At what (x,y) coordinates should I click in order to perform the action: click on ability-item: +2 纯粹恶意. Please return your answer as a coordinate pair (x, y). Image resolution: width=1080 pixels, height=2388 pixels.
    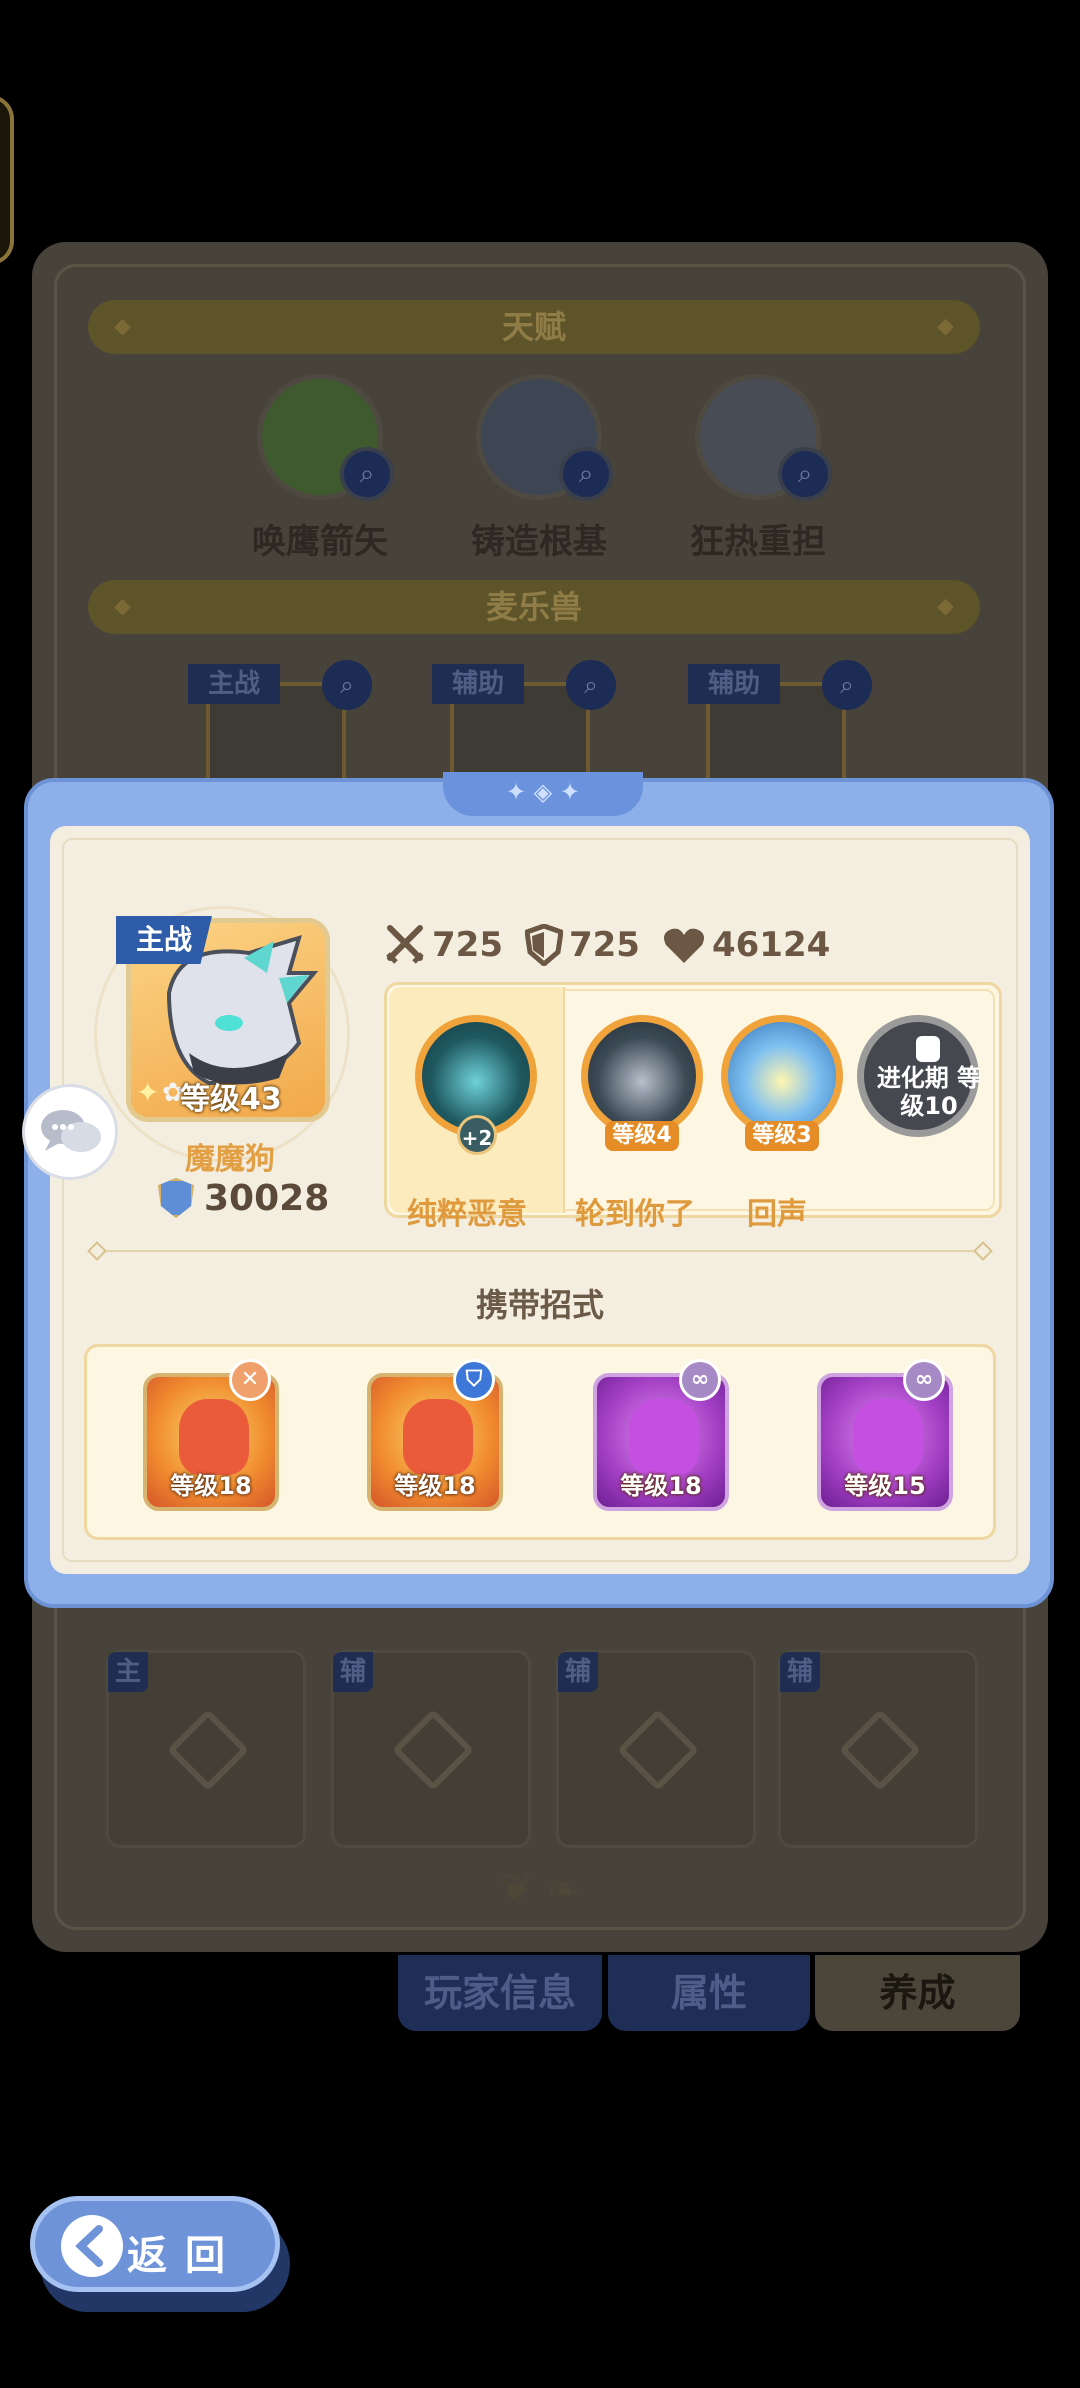
    Looking at the image, I should click on (474, 1123).